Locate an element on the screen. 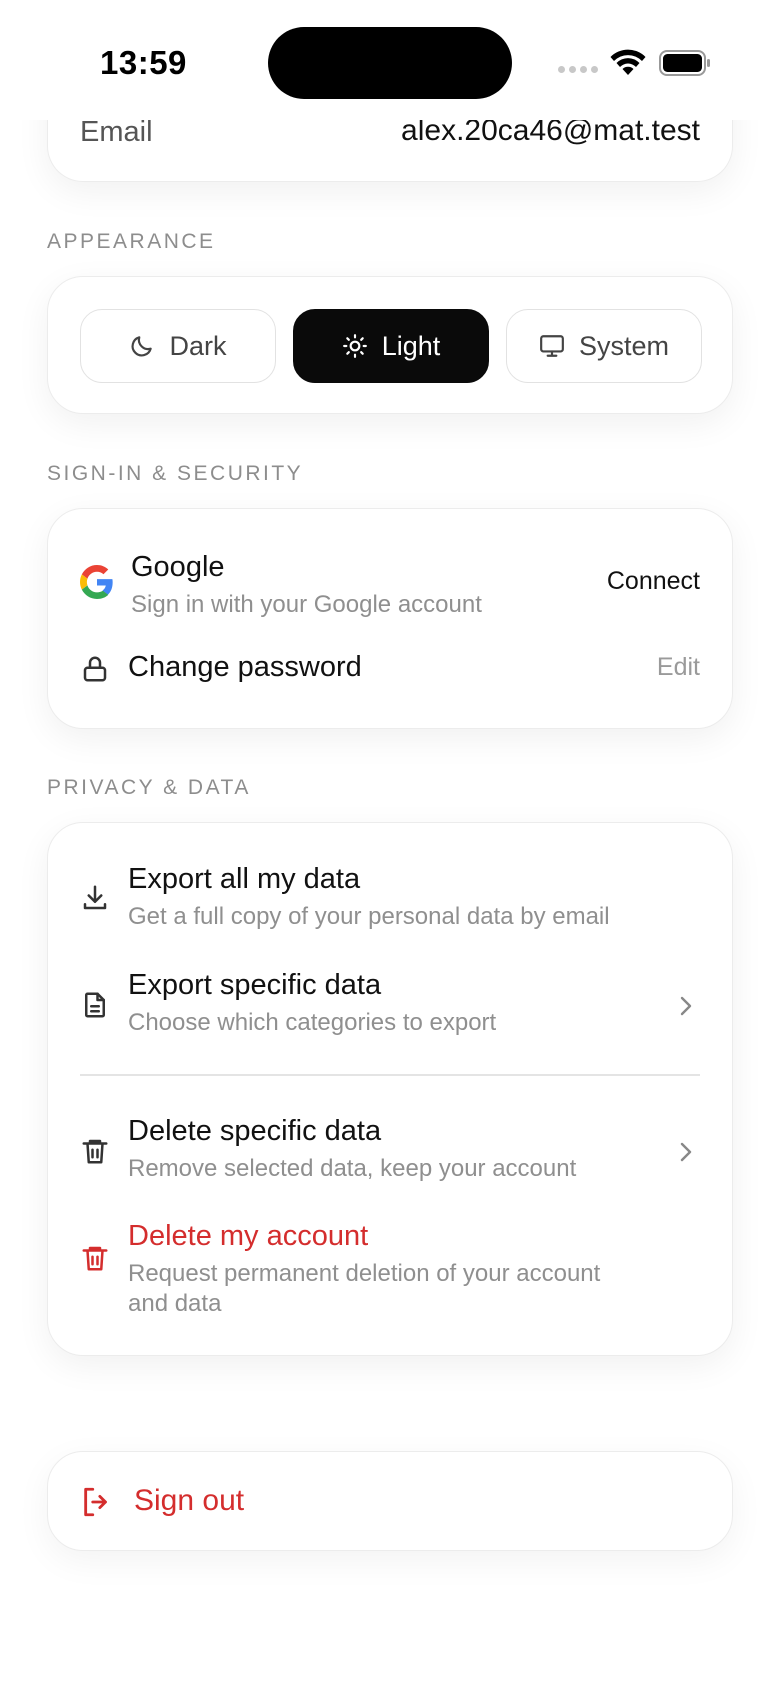 The height and width of the screenshot is (1696, 780). section-divider is located at coordinates (390, 1075).